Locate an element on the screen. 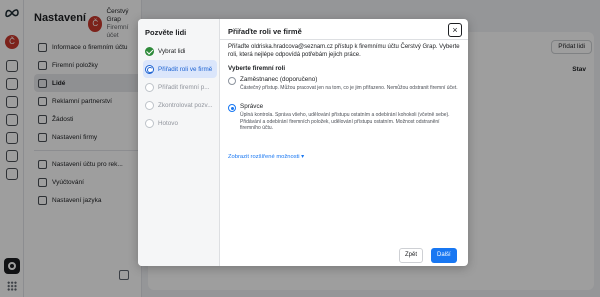 Image resolution: width=600 pixels, height=297 pixels. admin-option-title: Správce is located at coordinates (252, 106).